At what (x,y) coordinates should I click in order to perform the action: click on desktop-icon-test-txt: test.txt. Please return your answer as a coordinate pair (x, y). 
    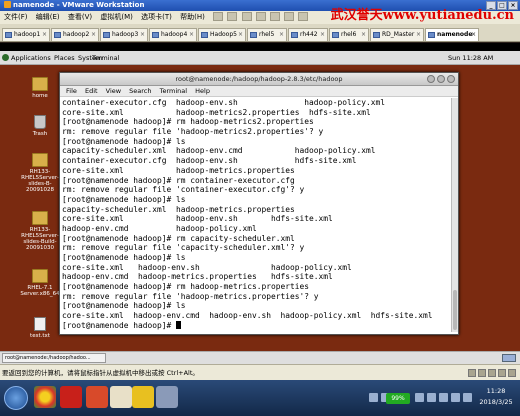
    Looking at the image, I should click on (40, 328).